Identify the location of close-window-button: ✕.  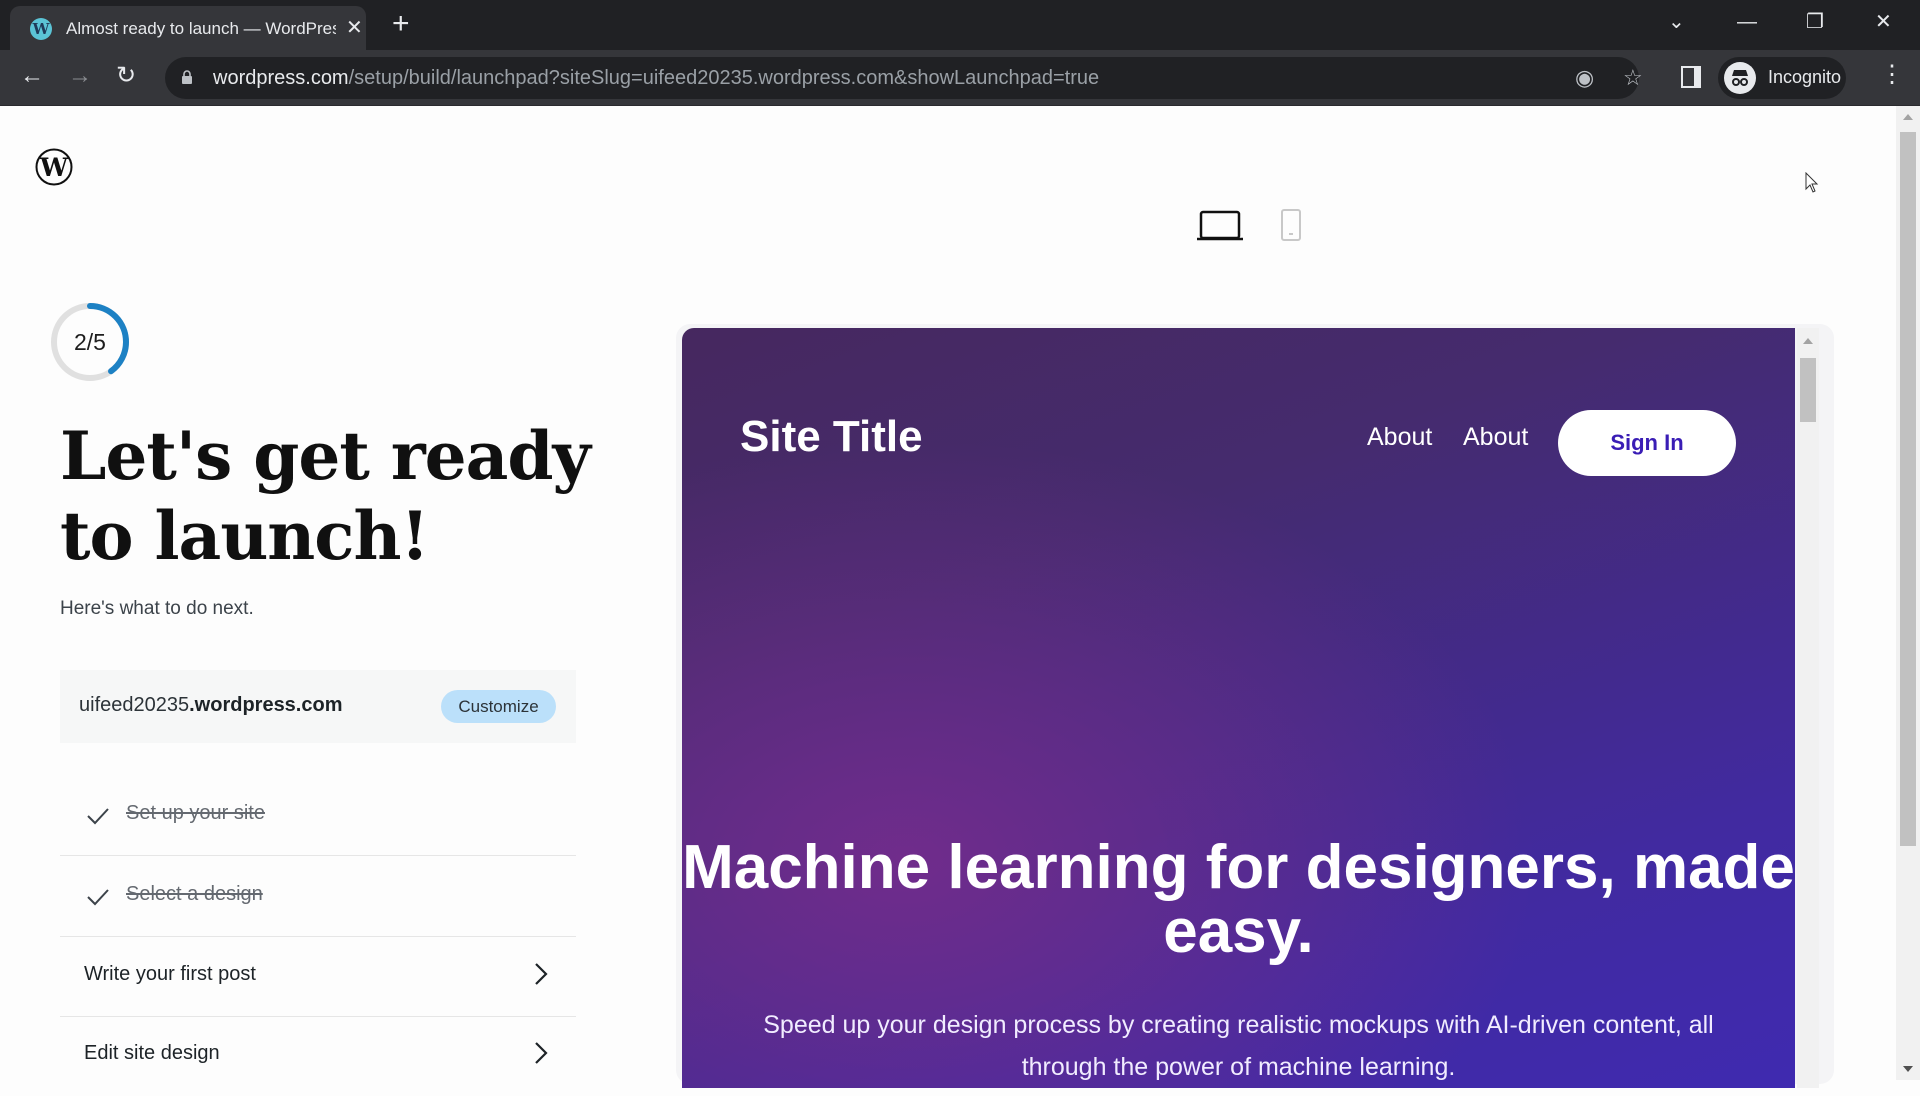
(1883, 22).